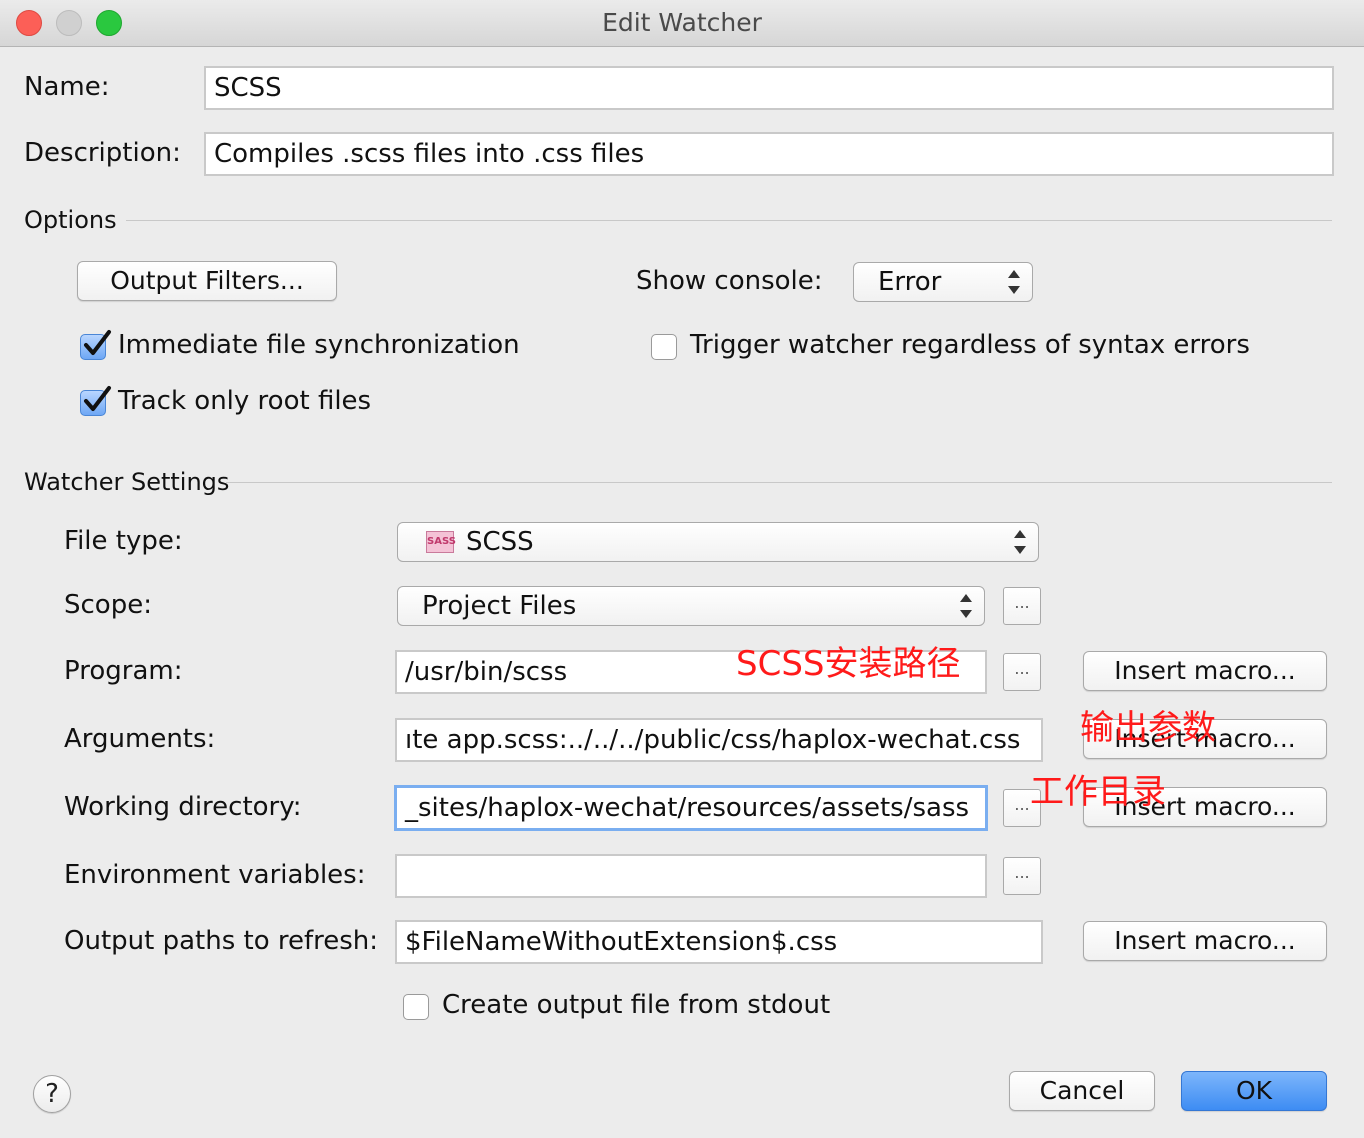  I want to click on program-annotation: SCSS安装路径, so click(848, 664).